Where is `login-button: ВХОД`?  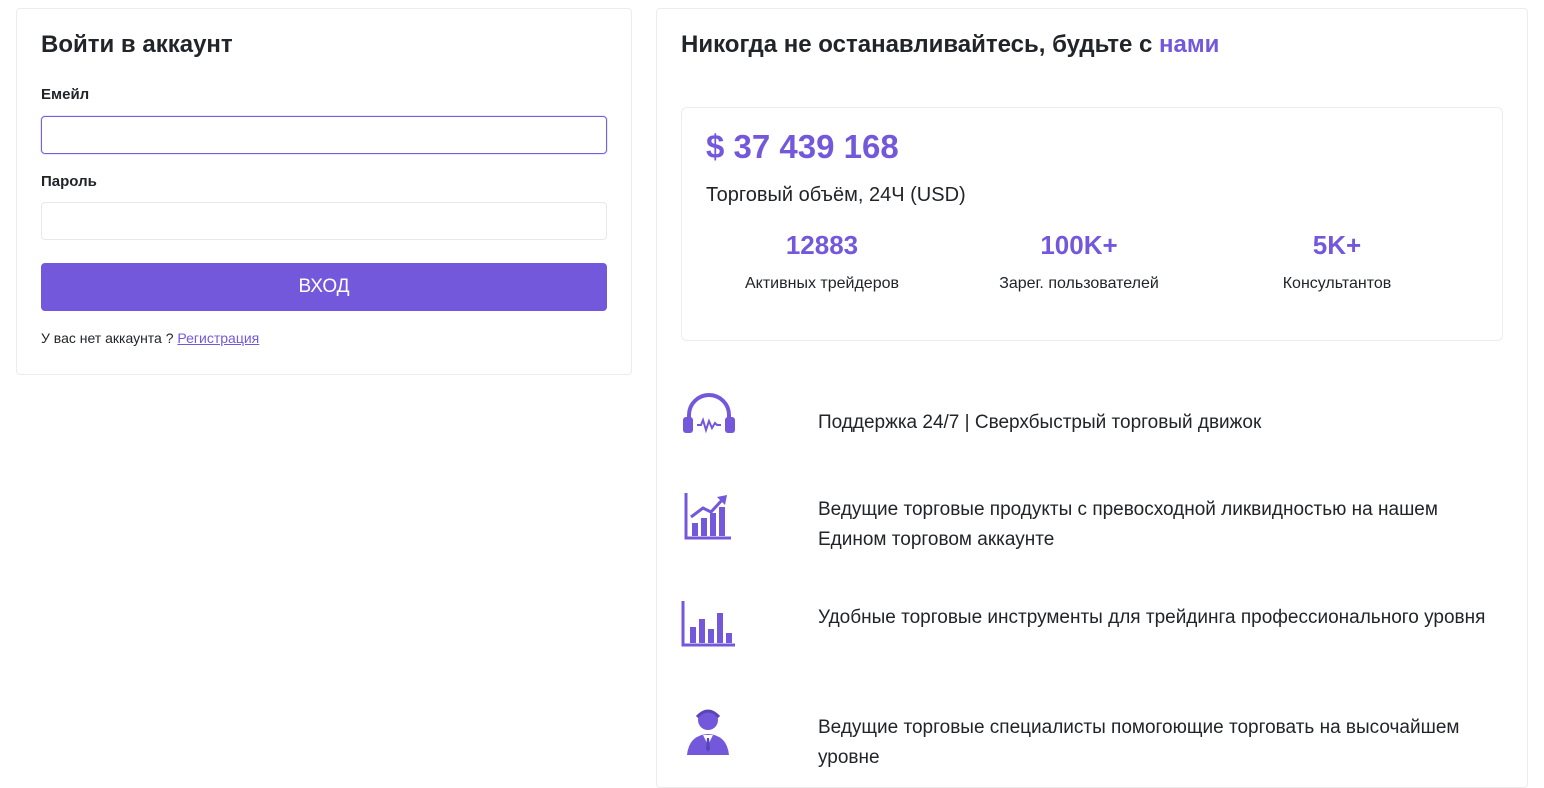 login-button: ВХОД is located at coordinates (324, 287).